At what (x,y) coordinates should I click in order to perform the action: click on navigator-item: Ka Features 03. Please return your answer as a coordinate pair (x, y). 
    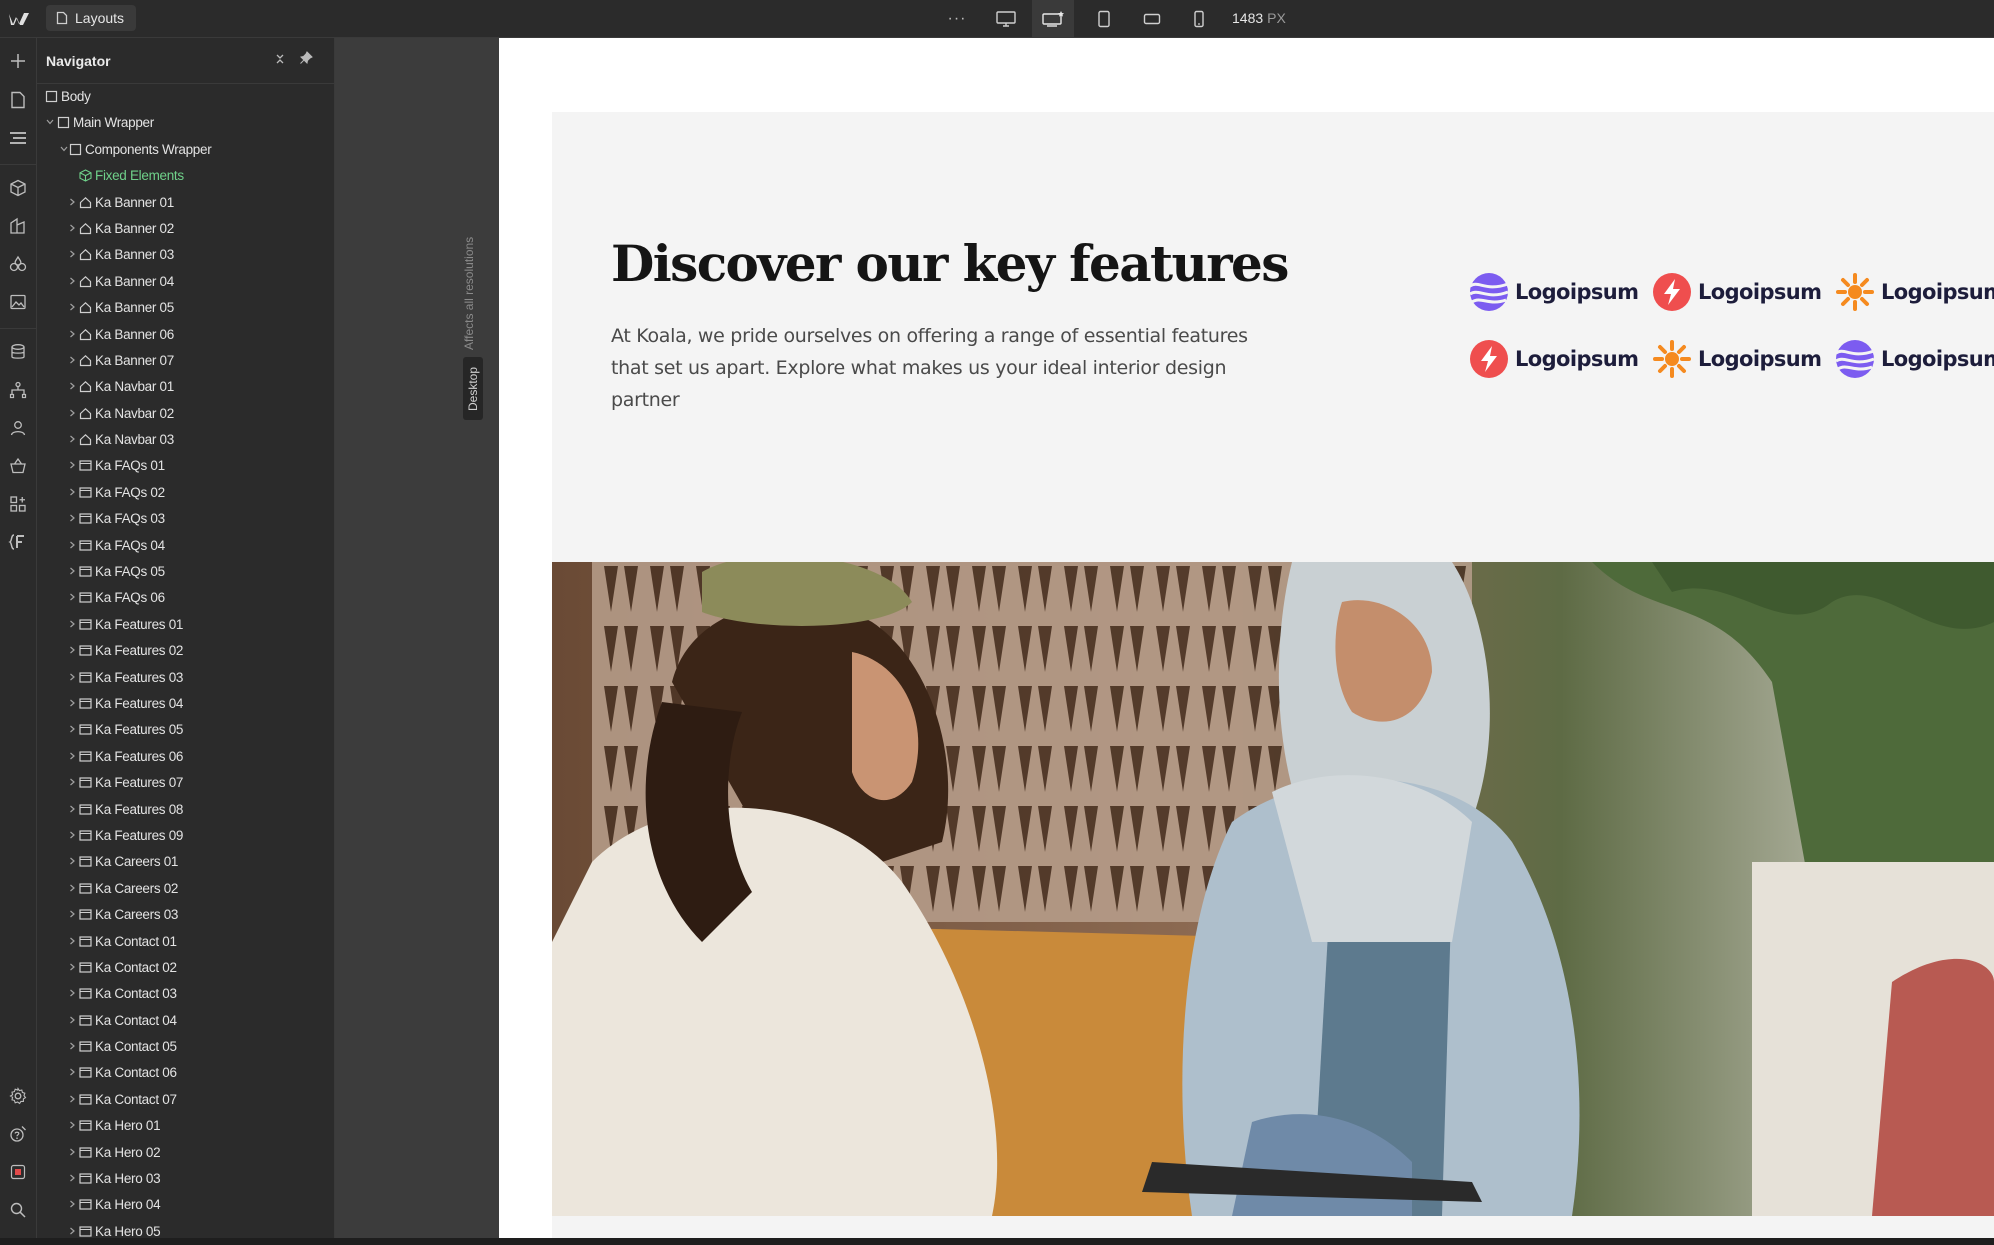
    Looking at the image, I should click on (185, 678).